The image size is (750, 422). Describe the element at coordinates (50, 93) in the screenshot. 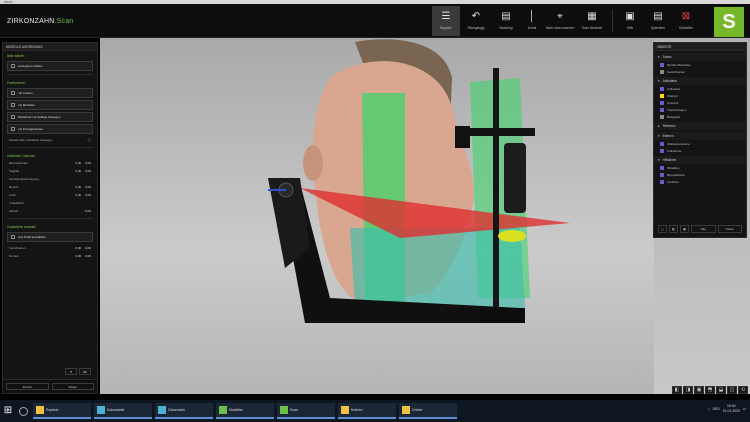

I see `position-option-1: mit Leisten` at that location.